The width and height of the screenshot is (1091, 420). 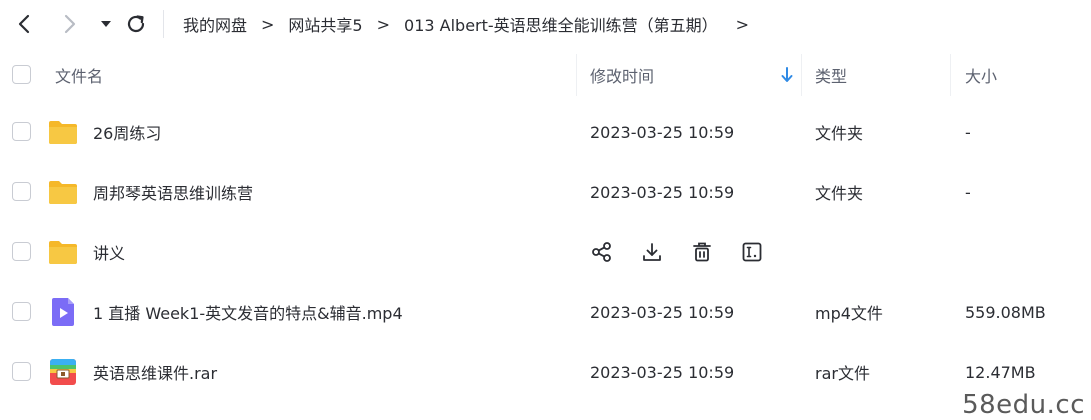 What do you see at coordinates (325, 24) in the screenshot?
I see `breadcrumb-item-shared-folder: 网站共享5` at bounding box center [325, 24].